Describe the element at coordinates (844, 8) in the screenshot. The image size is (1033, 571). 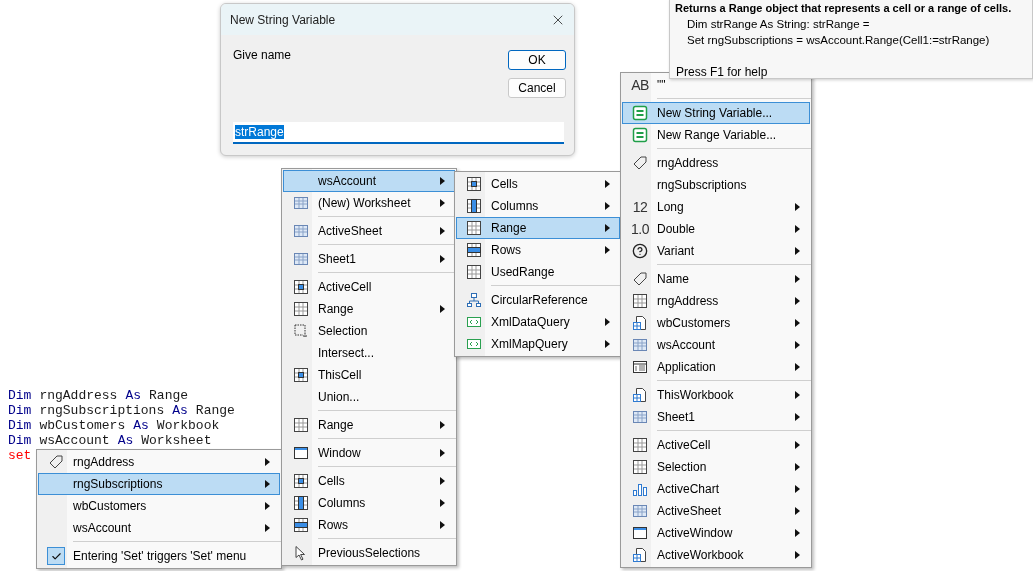
I see `tooltip-title: Returns a Range object that represents a cell or a range of cells.` at that location.